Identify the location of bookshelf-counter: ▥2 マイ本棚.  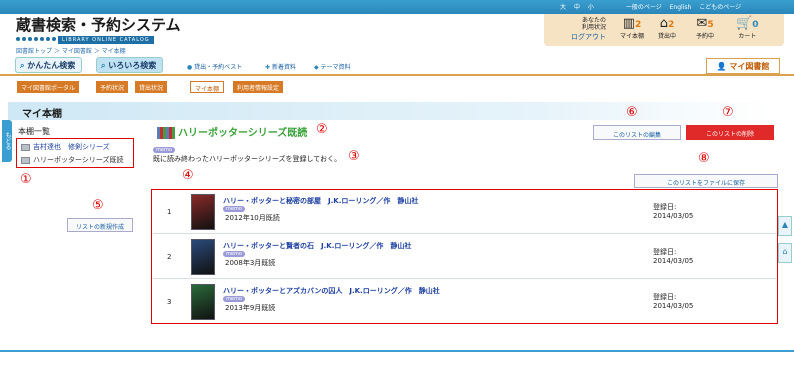
(632, 28).